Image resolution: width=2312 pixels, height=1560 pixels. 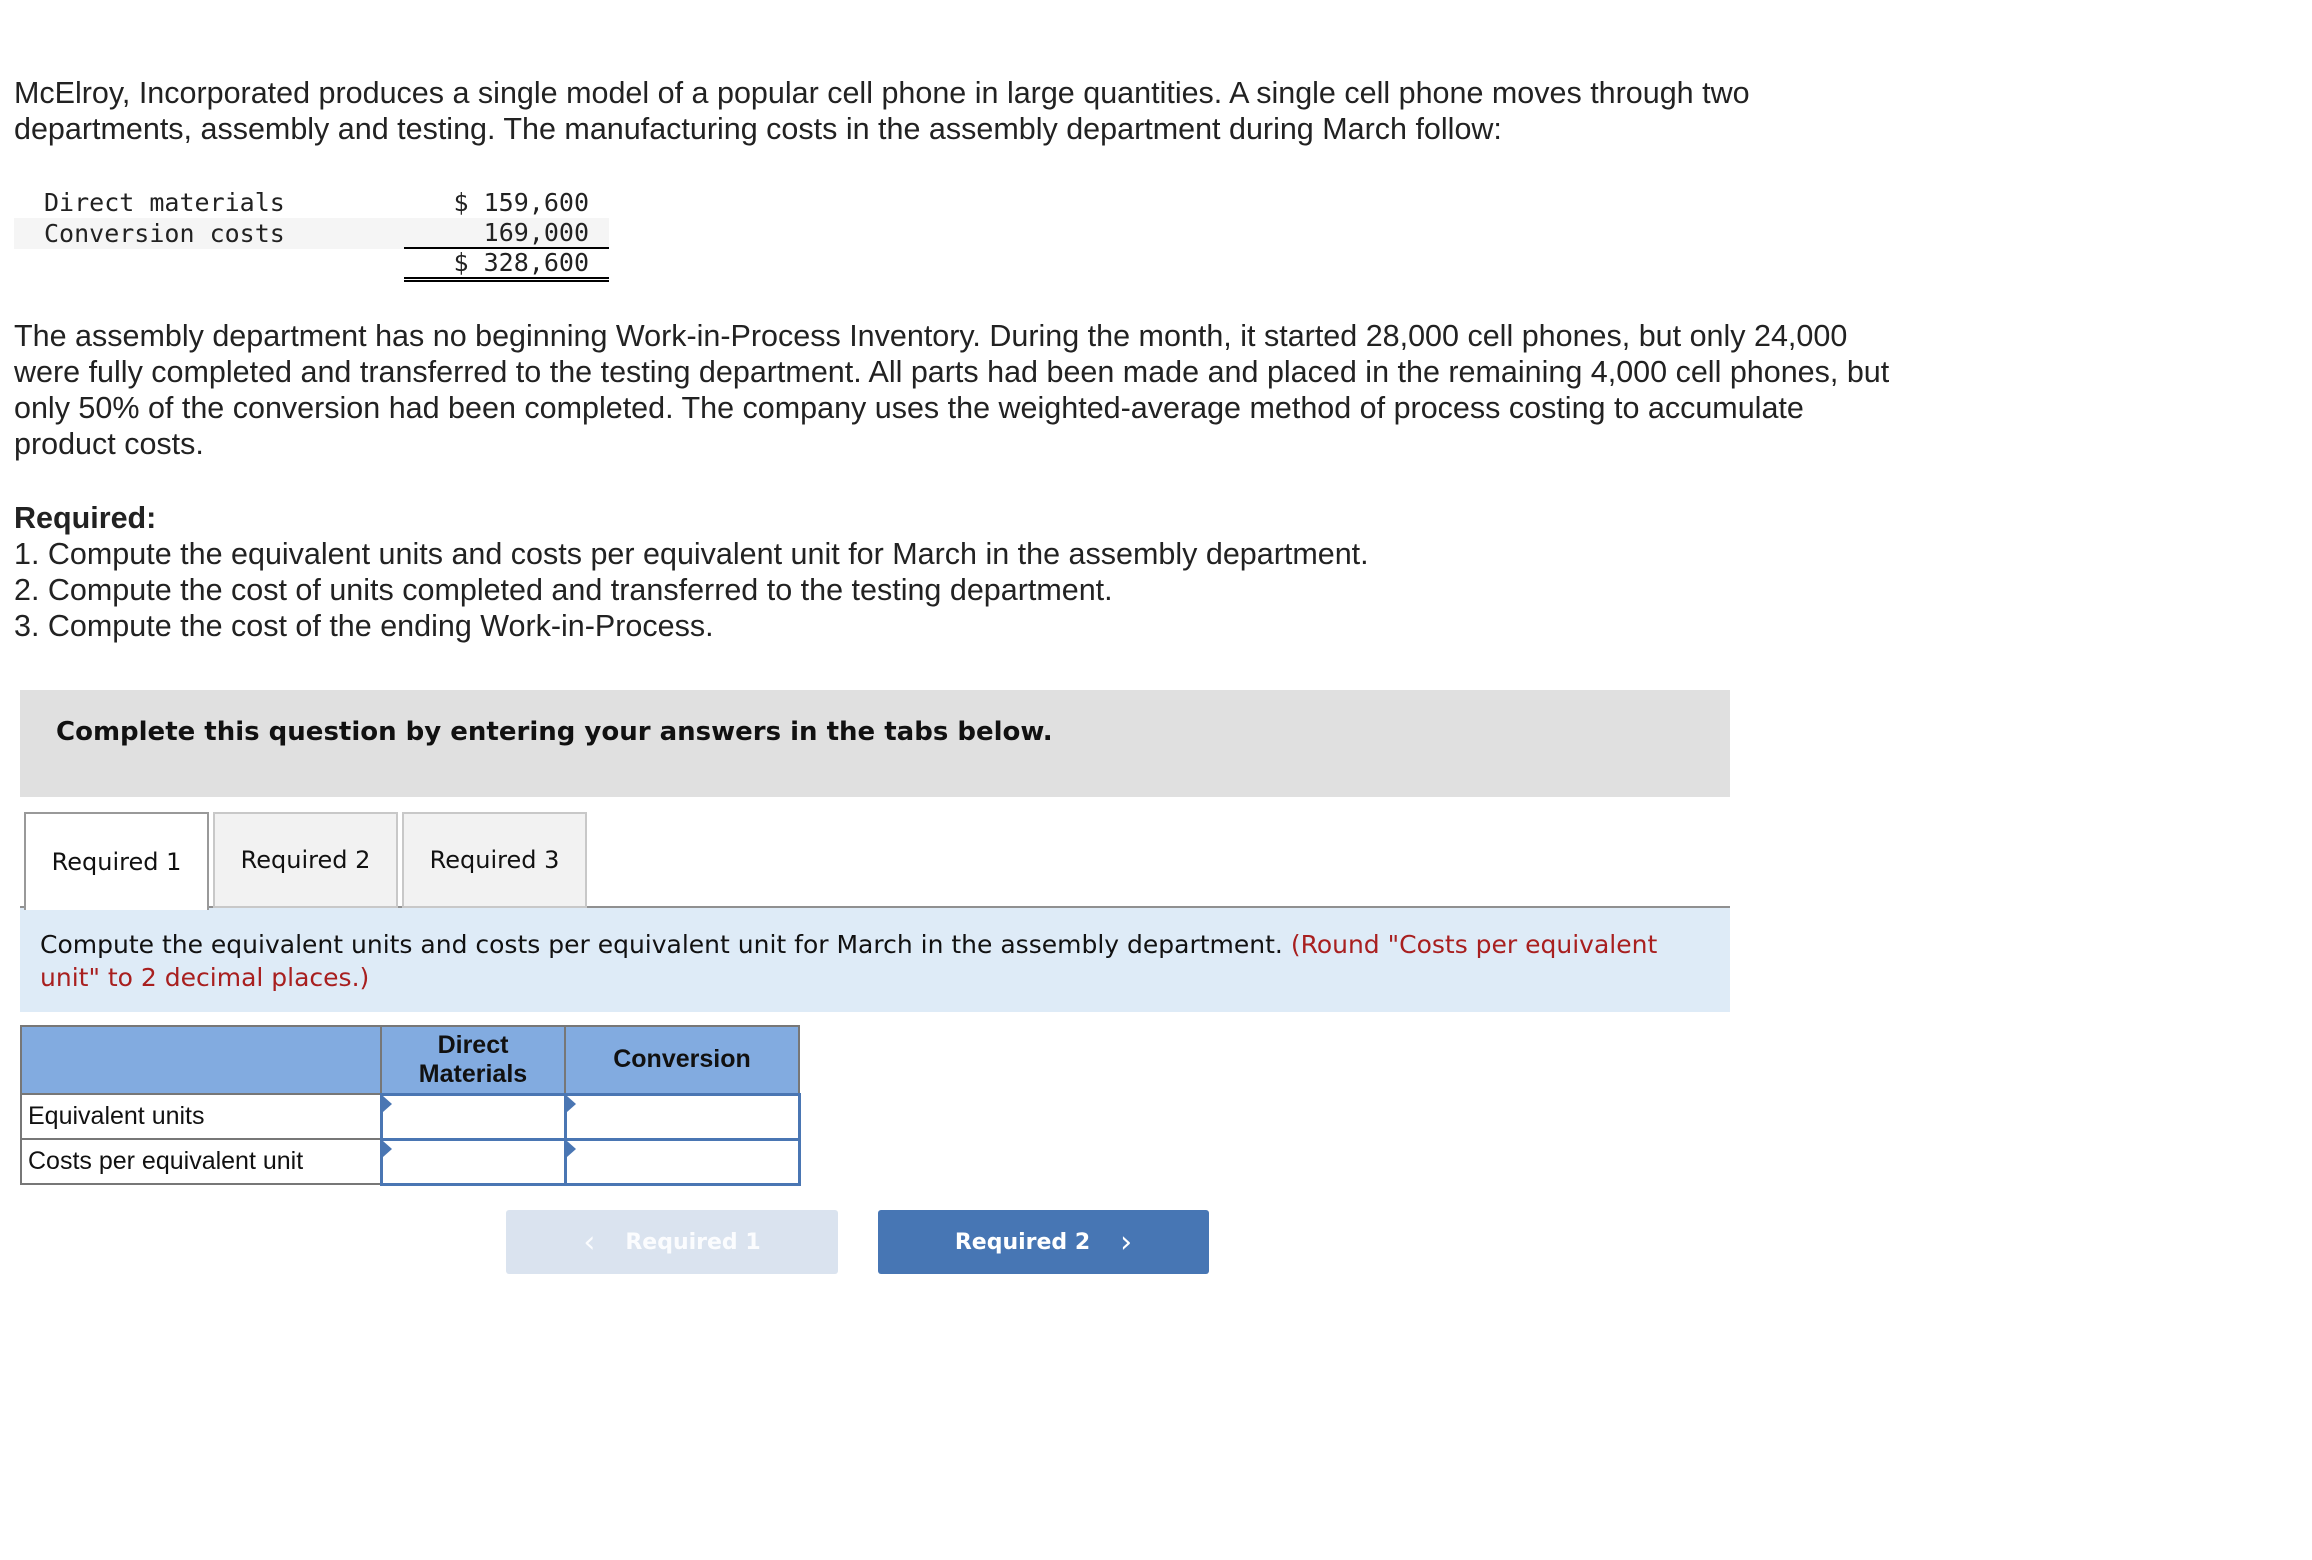 I want to click on next-tab-button: Required 2 ›, so click(x=1043, y=1242).